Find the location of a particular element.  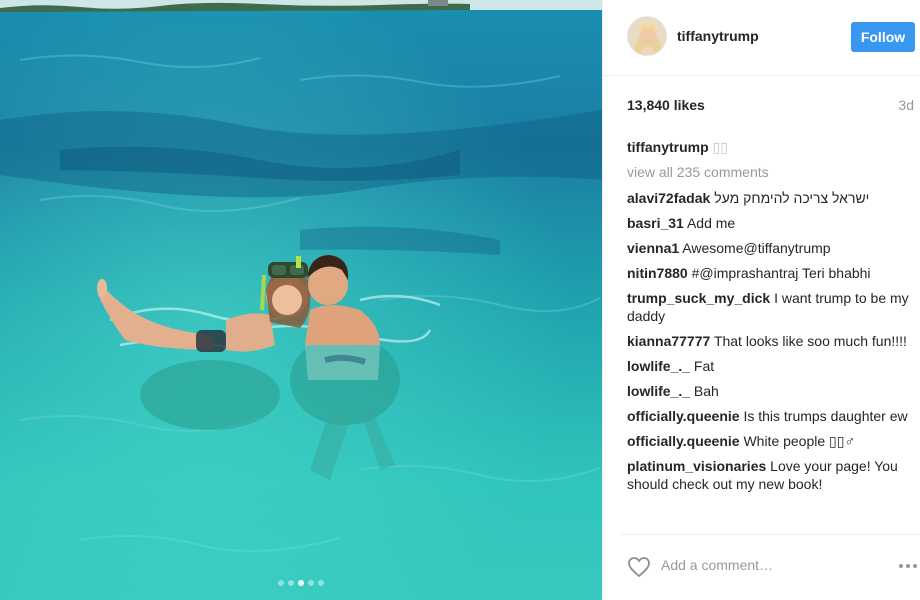

comment: officially.queenie White people ▯▯♂ is located at coordinates (771, 441).